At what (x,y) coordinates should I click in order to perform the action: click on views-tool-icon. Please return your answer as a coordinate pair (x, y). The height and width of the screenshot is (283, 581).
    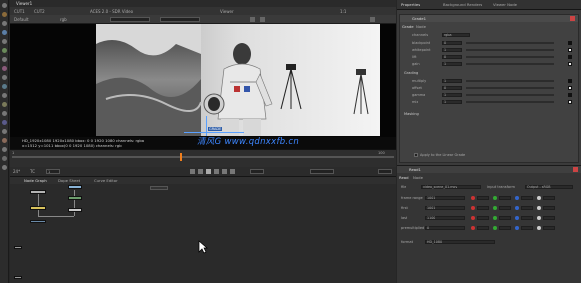
    Looking at the image, I should click on (4, 95).